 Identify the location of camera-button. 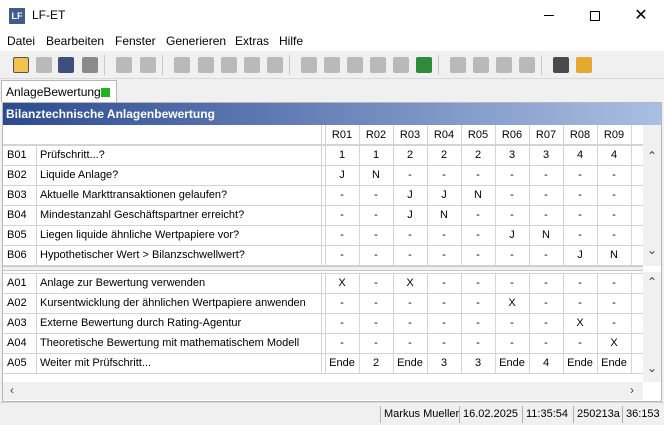
(561, 65).